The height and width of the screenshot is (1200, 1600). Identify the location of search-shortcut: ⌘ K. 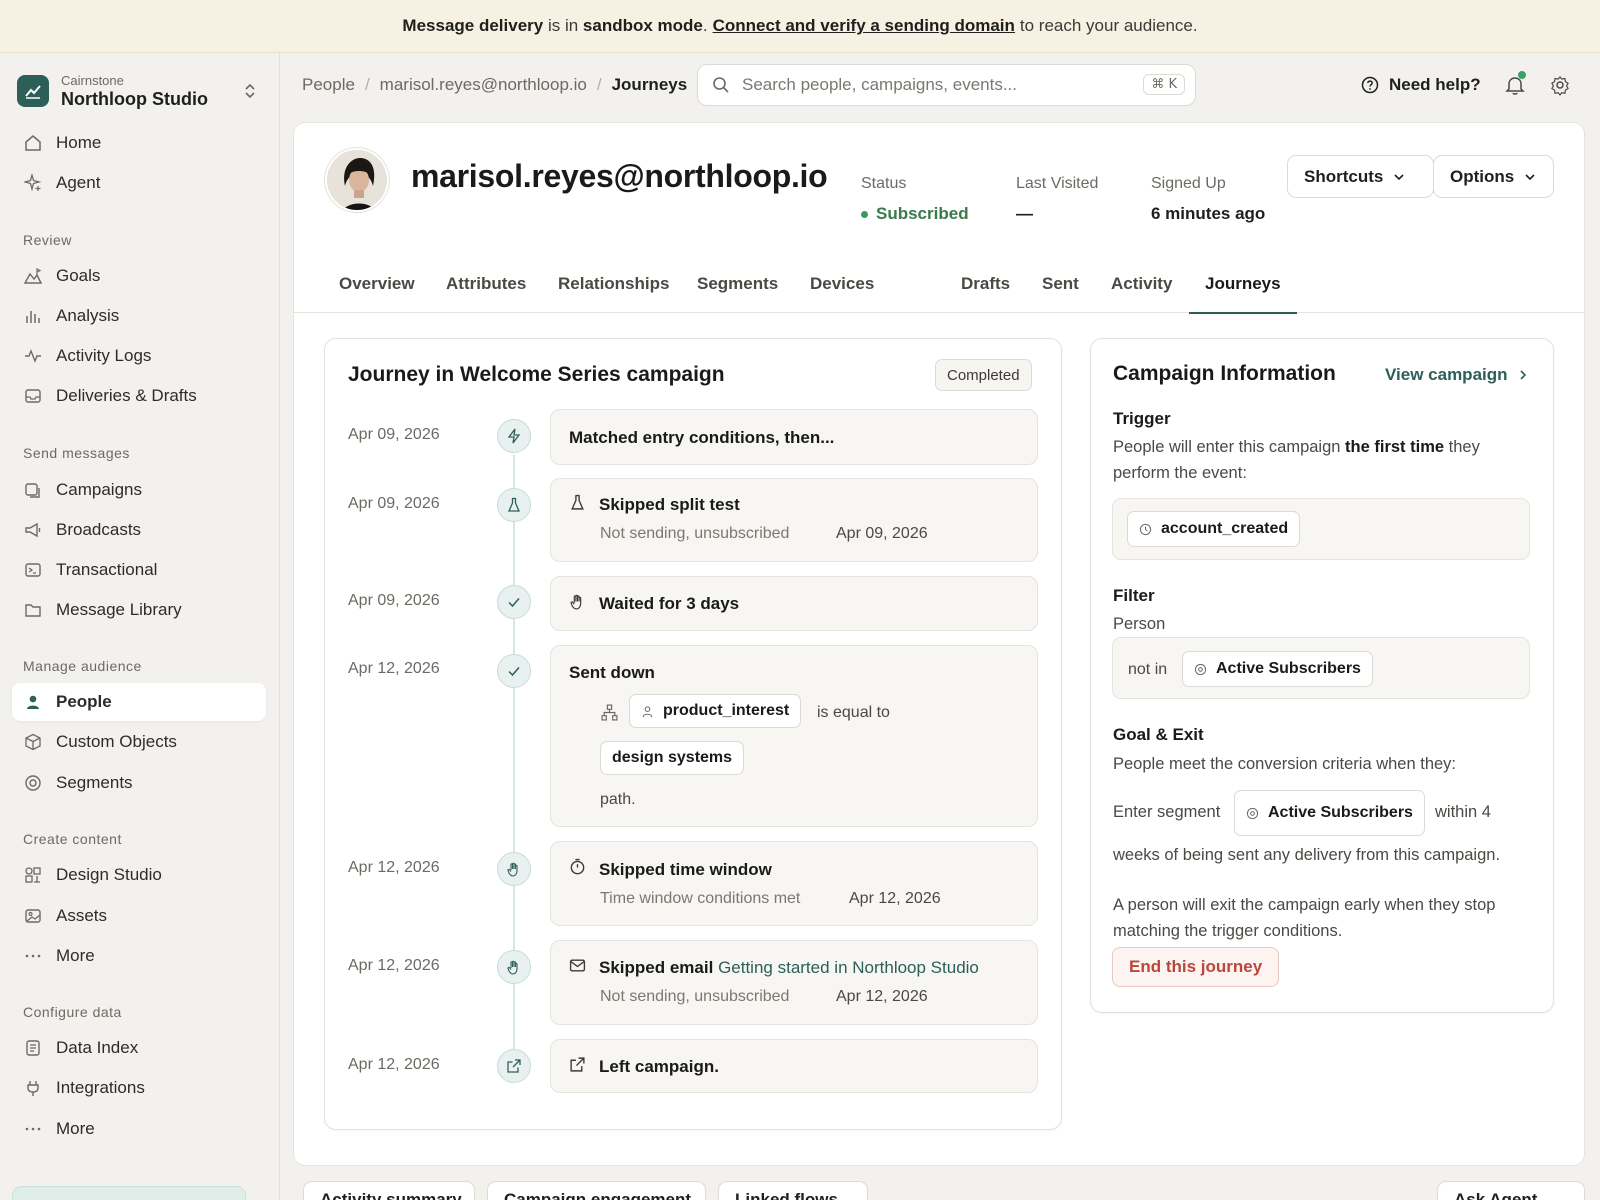
(1164, 84).